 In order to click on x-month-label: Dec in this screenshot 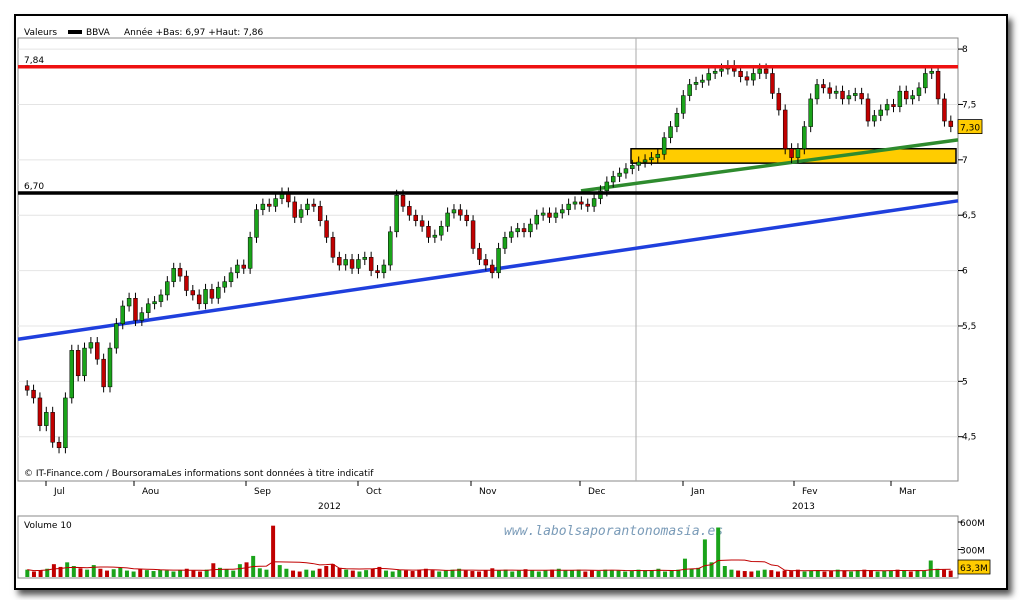, I will do `click(596, 492)`.